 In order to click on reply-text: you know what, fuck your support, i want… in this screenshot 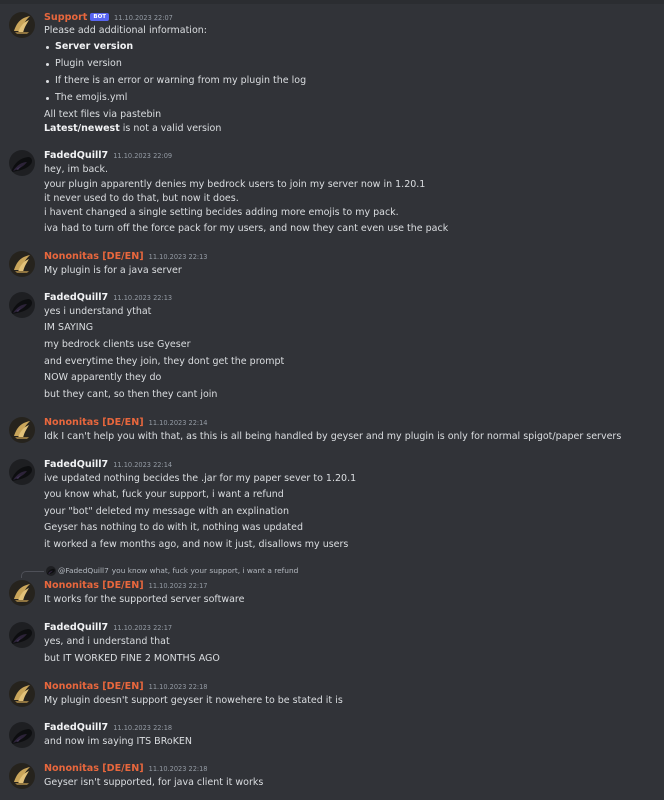, I will do `click(205, 570)`.